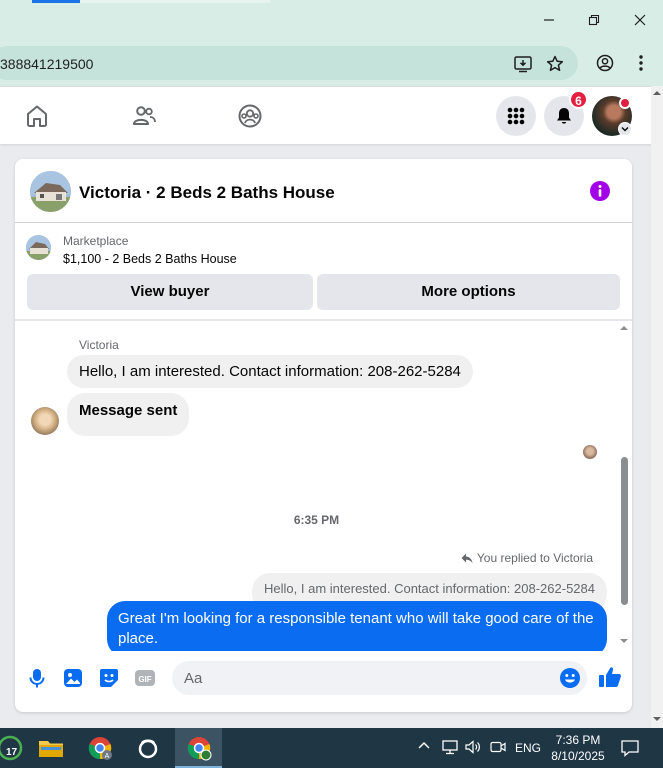 The image size is (663, 768). Describe the element at coordinates (207, 193) in the screenshot. I see `chat-title: Victoria · 2 Beds 2 Baths House` at that location.